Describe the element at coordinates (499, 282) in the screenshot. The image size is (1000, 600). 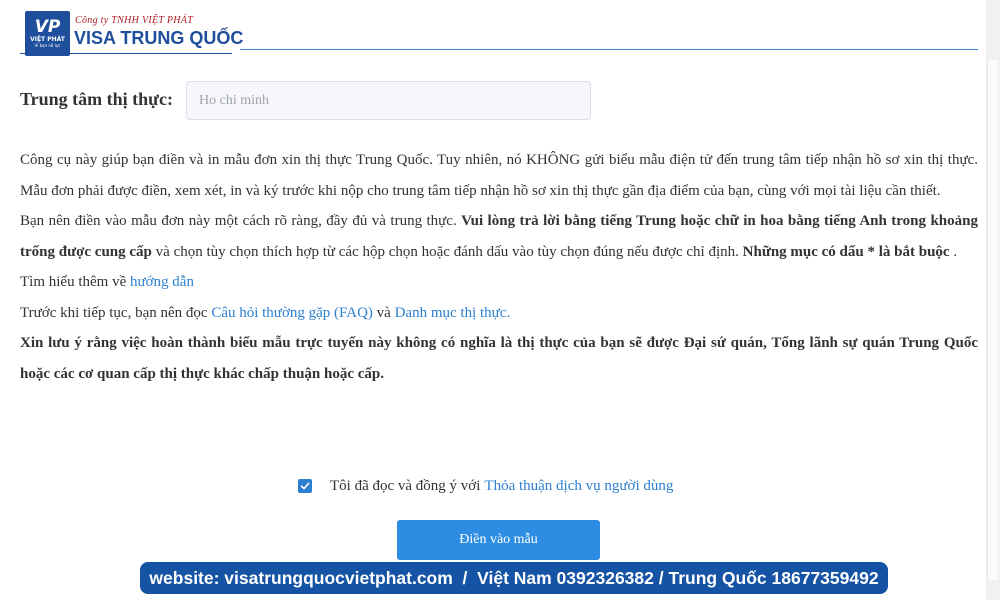
I see `learn-more-line: Tìm hiểu thêm về hướng dẫn` at that location.